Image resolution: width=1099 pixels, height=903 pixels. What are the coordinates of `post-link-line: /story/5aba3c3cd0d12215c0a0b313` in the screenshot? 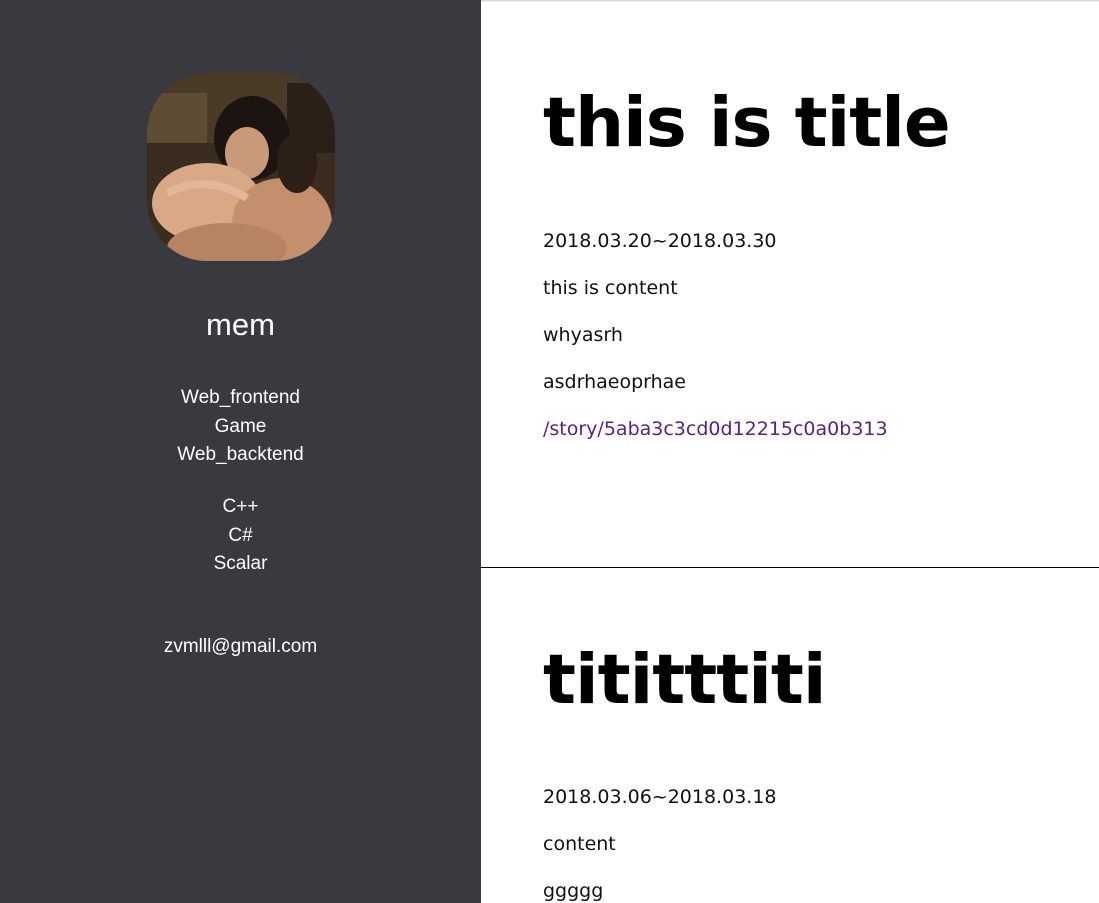 It's located at (715, 429).